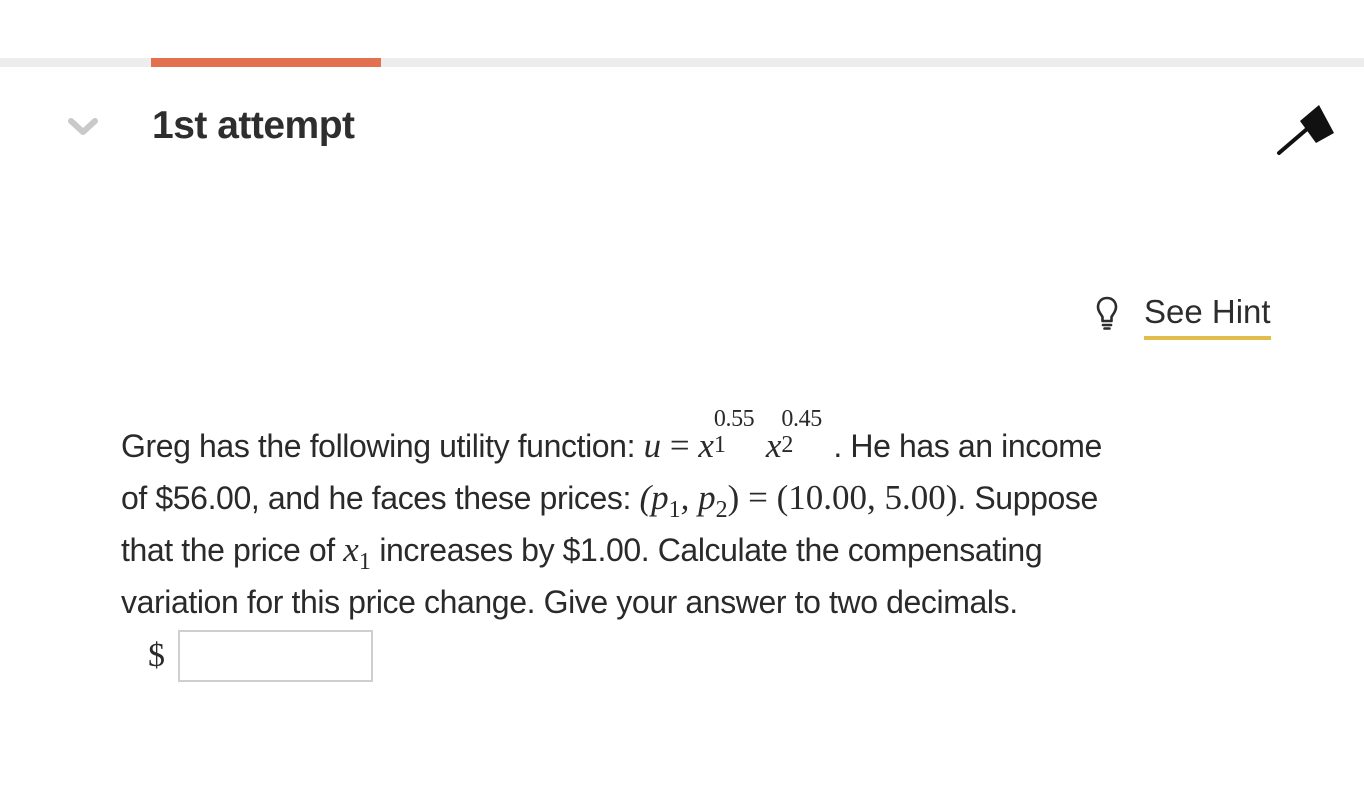 The image size is (1364, 790). Describe the element at coordinates (156, 655) in the screenshot. I see `currency-symbol: $` at that location.